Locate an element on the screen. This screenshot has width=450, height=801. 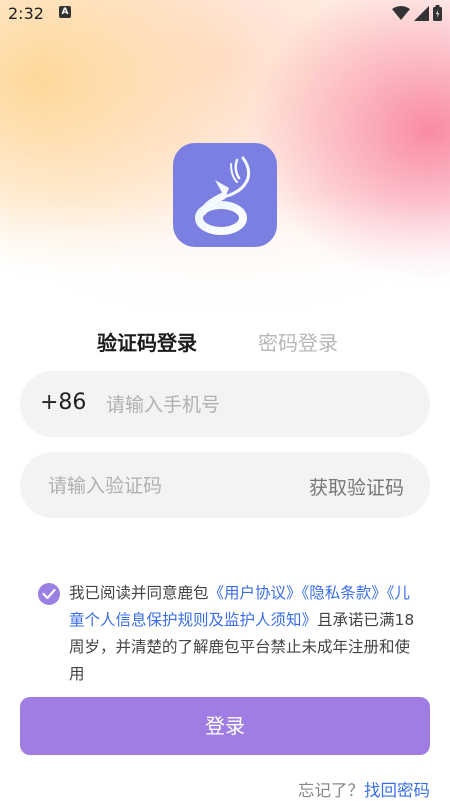
login-button: 登录 is located at coordinates (225, 726).